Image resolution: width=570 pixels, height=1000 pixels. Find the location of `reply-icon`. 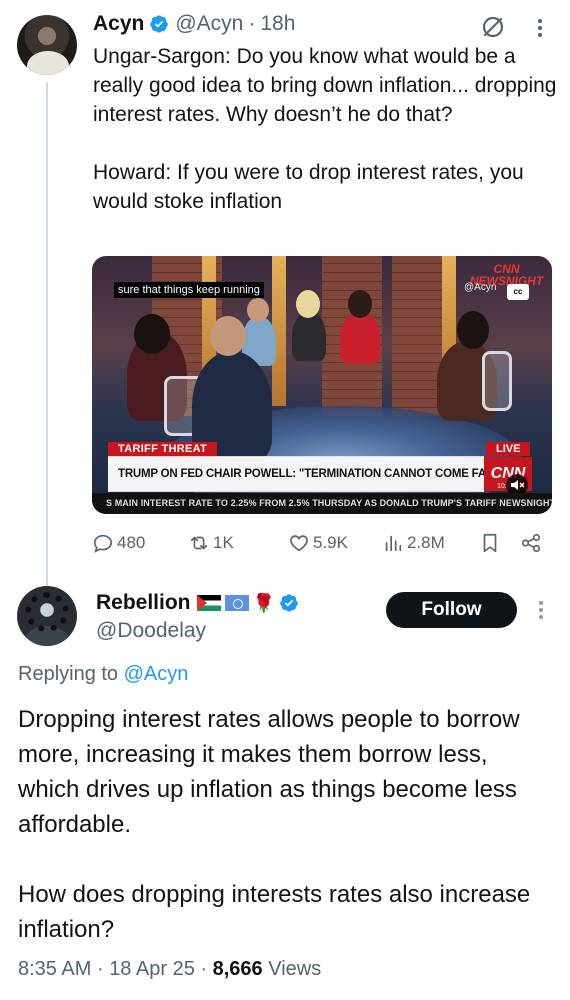

reply-icon is located at coordinates (103, 543).